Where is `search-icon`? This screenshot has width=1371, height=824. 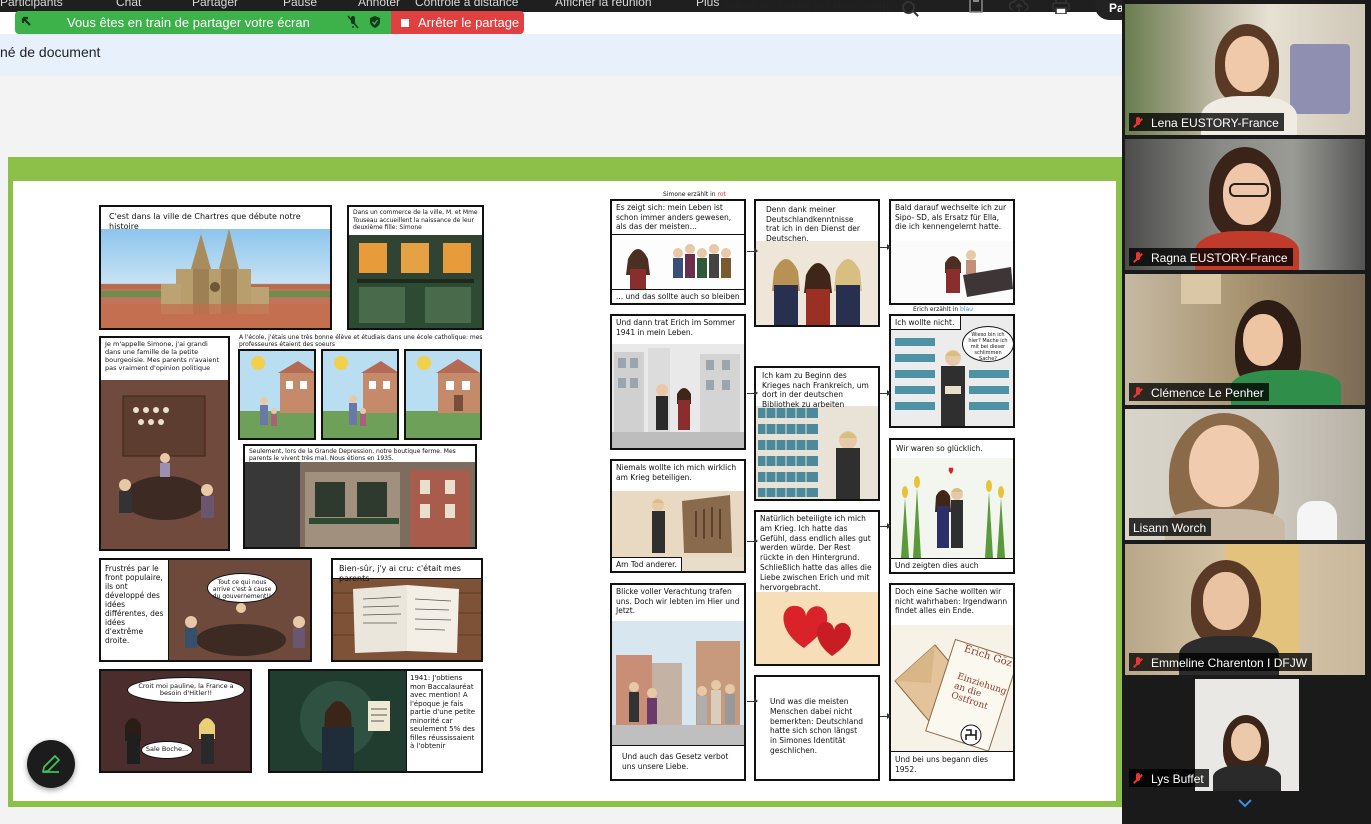 search-icon is located at coordinates (909, 7).